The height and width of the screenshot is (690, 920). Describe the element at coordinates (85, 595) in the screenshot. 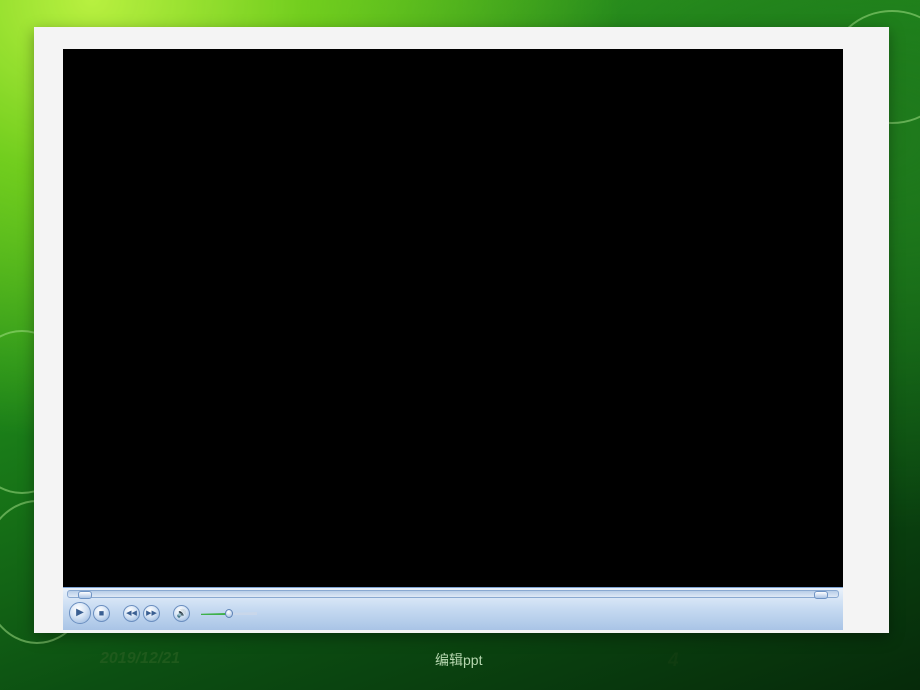

I see `seek-handle` at that location.